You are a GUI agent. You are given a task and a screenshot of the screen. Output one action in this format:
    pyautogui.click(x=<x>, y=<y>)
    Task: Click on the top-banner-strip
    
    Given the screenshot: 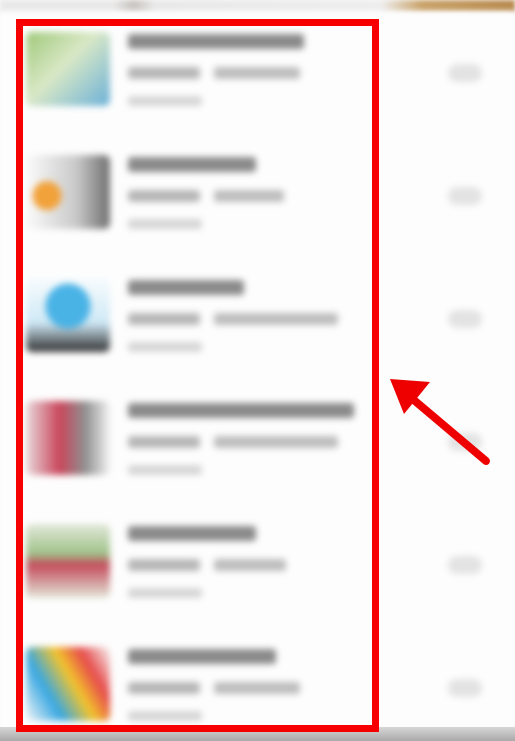 What is the action you would take?
    pyautogui.click(x=257, y=6)
    